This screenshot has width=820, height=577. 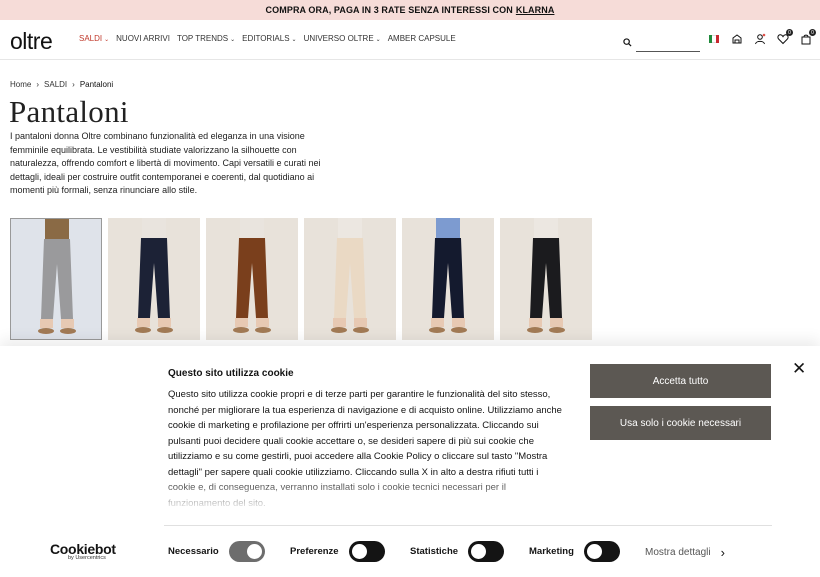 I want to click on toggle-necessary: Necessario, so click(x=216, y=551).